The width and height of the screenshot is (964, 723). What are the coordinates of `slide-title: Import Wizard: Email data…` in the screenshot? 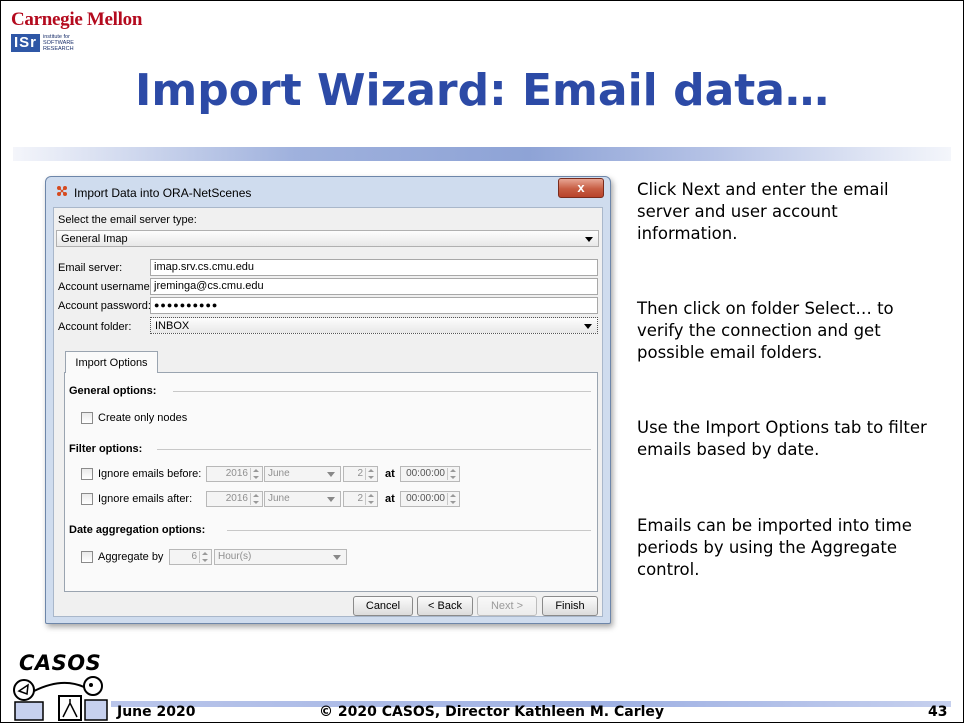 It's located at (481, 90).